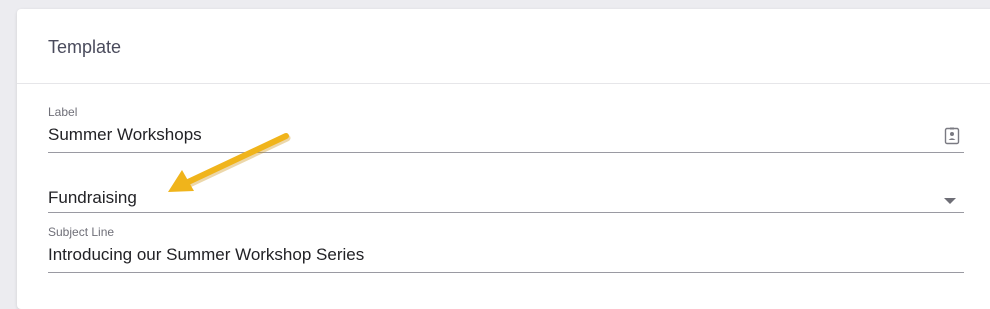  Describe the element at coordinates (506, 212) in the screenshot. I see `category-select-underline` at that location.